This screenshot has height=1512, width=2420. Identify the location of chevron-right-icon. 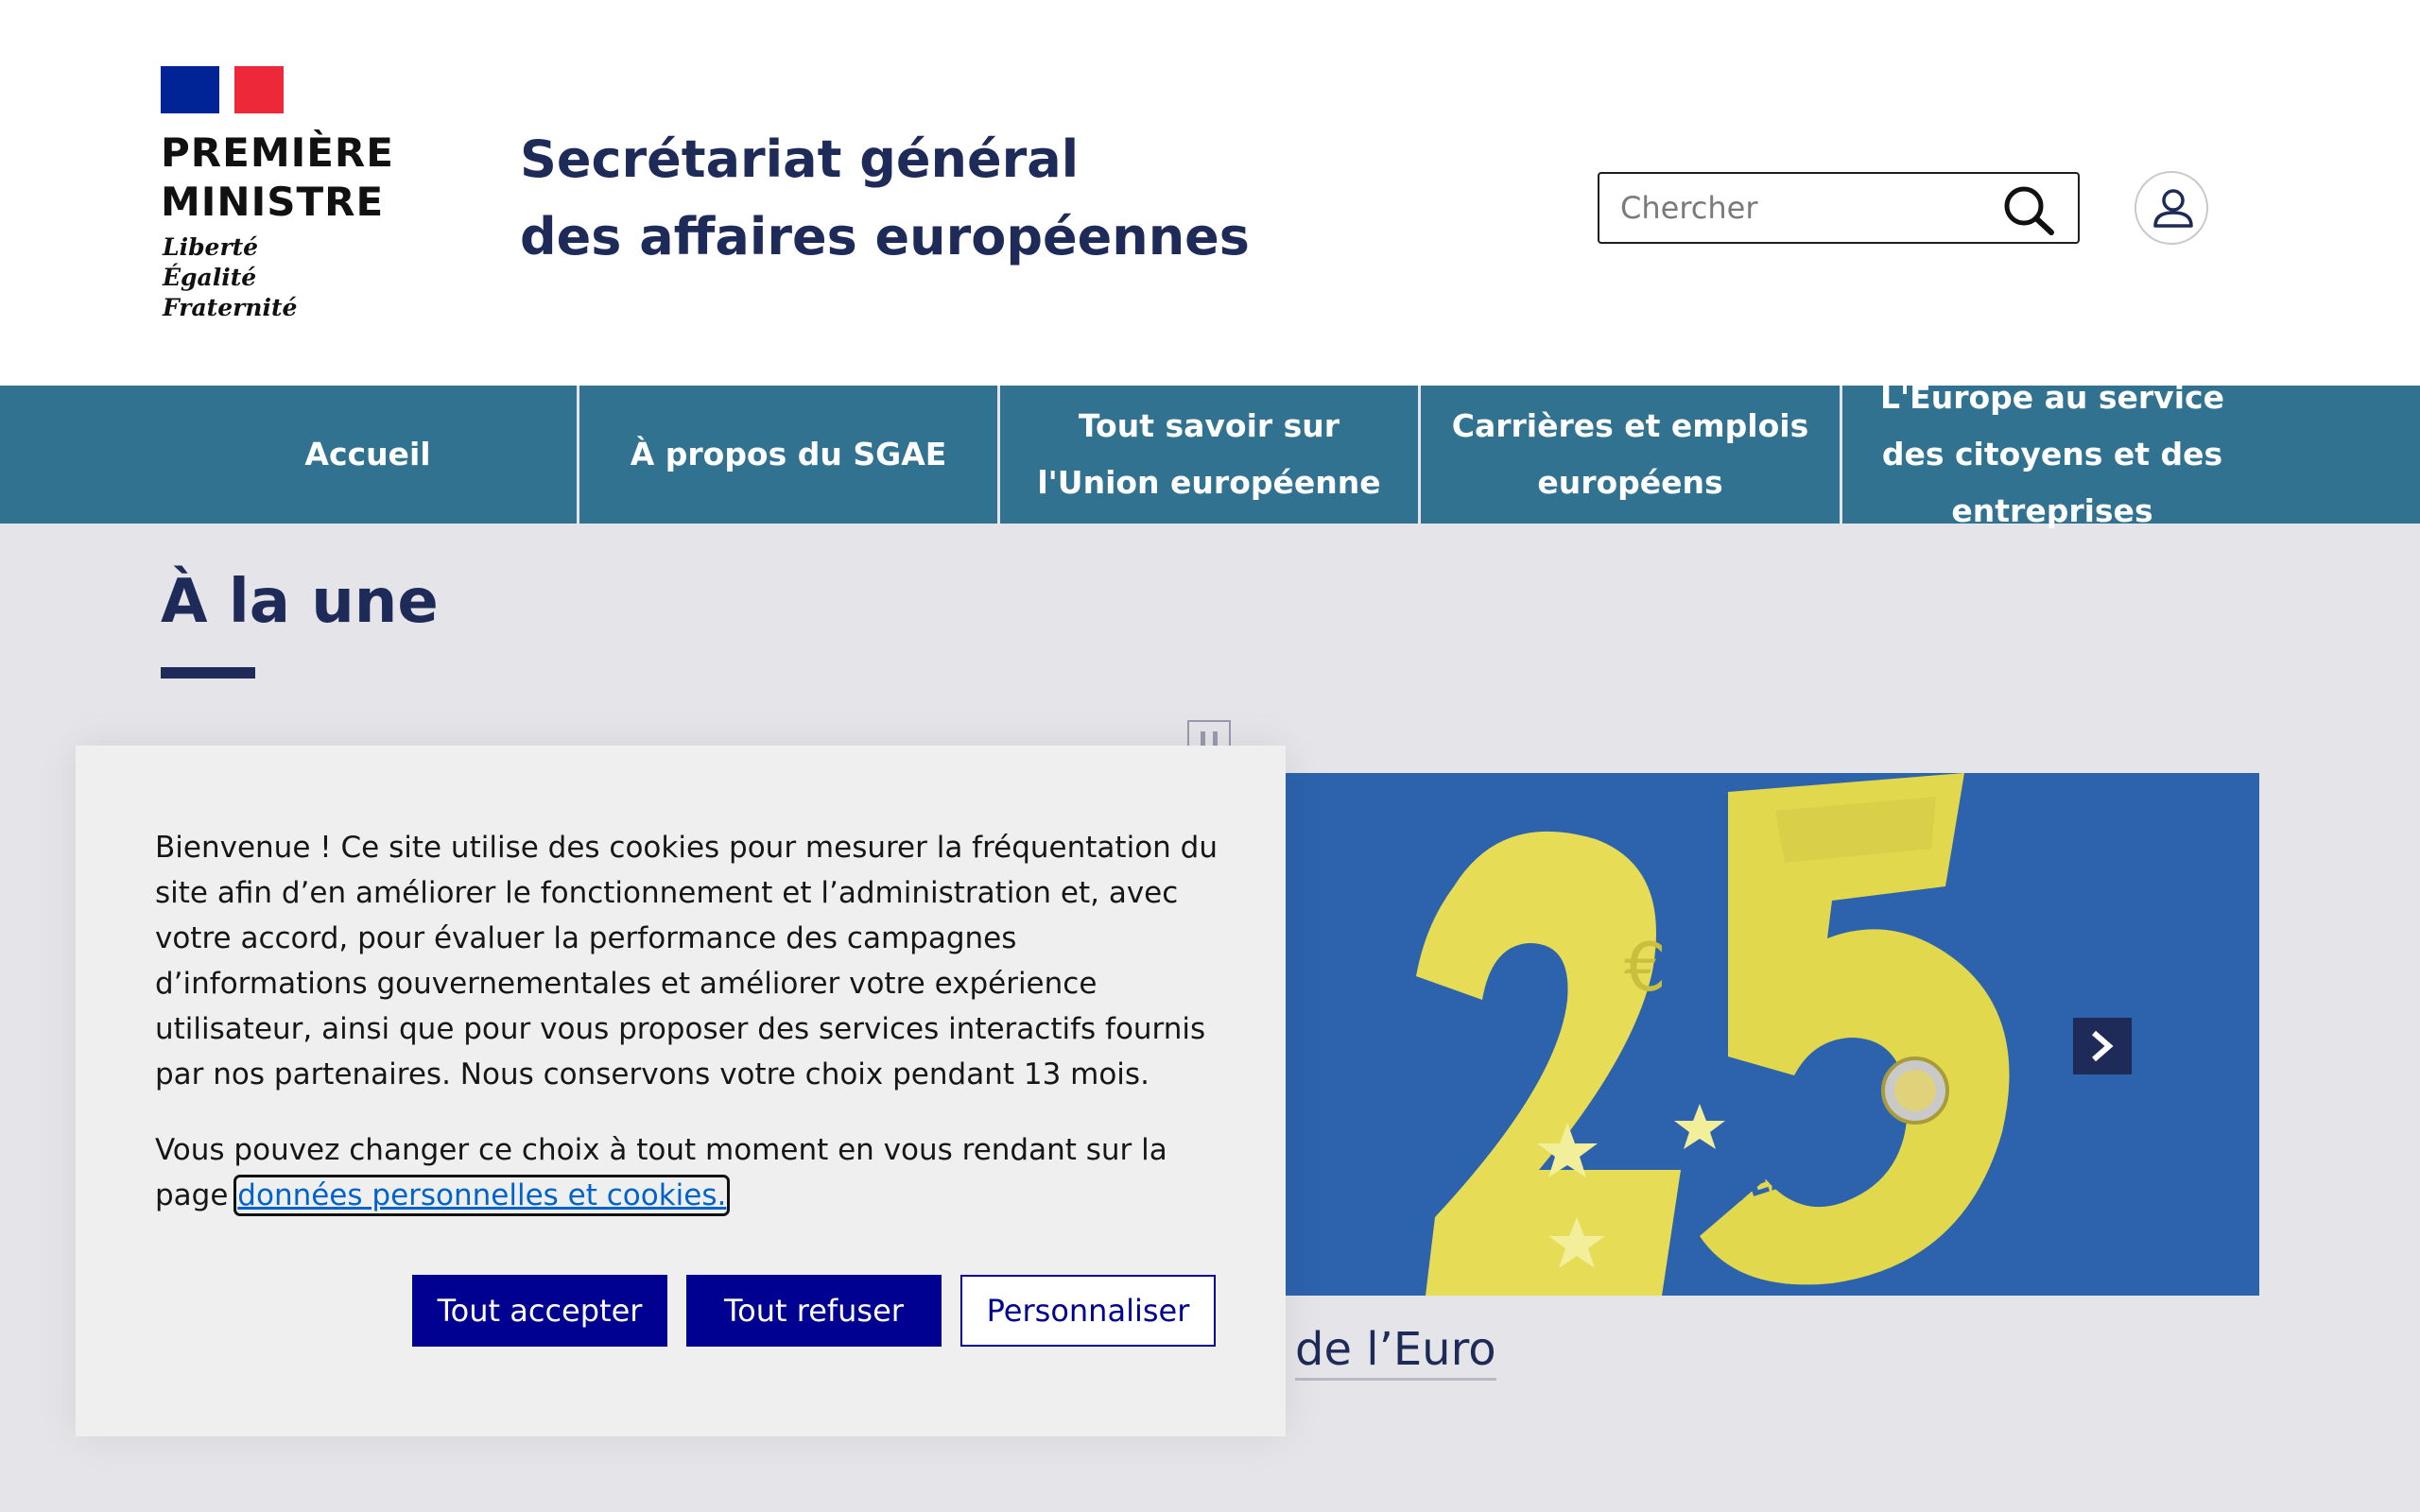
(2103, 1046).